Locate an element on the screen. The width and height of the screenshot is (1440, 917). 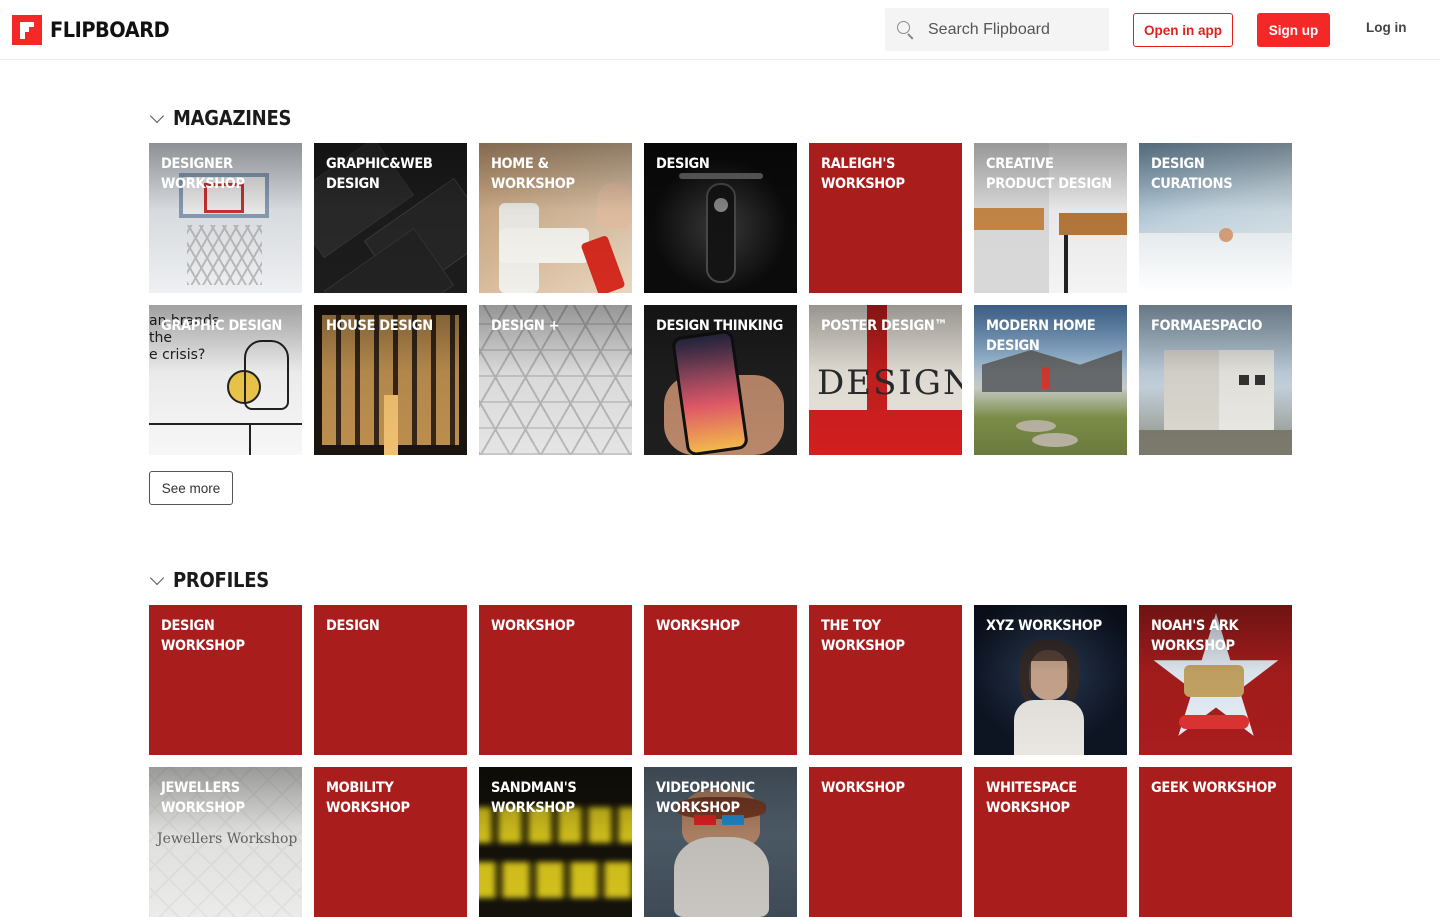
profile-tile: VIDEOPHONIC WORKSHOP is located at coordinates (720, 842).